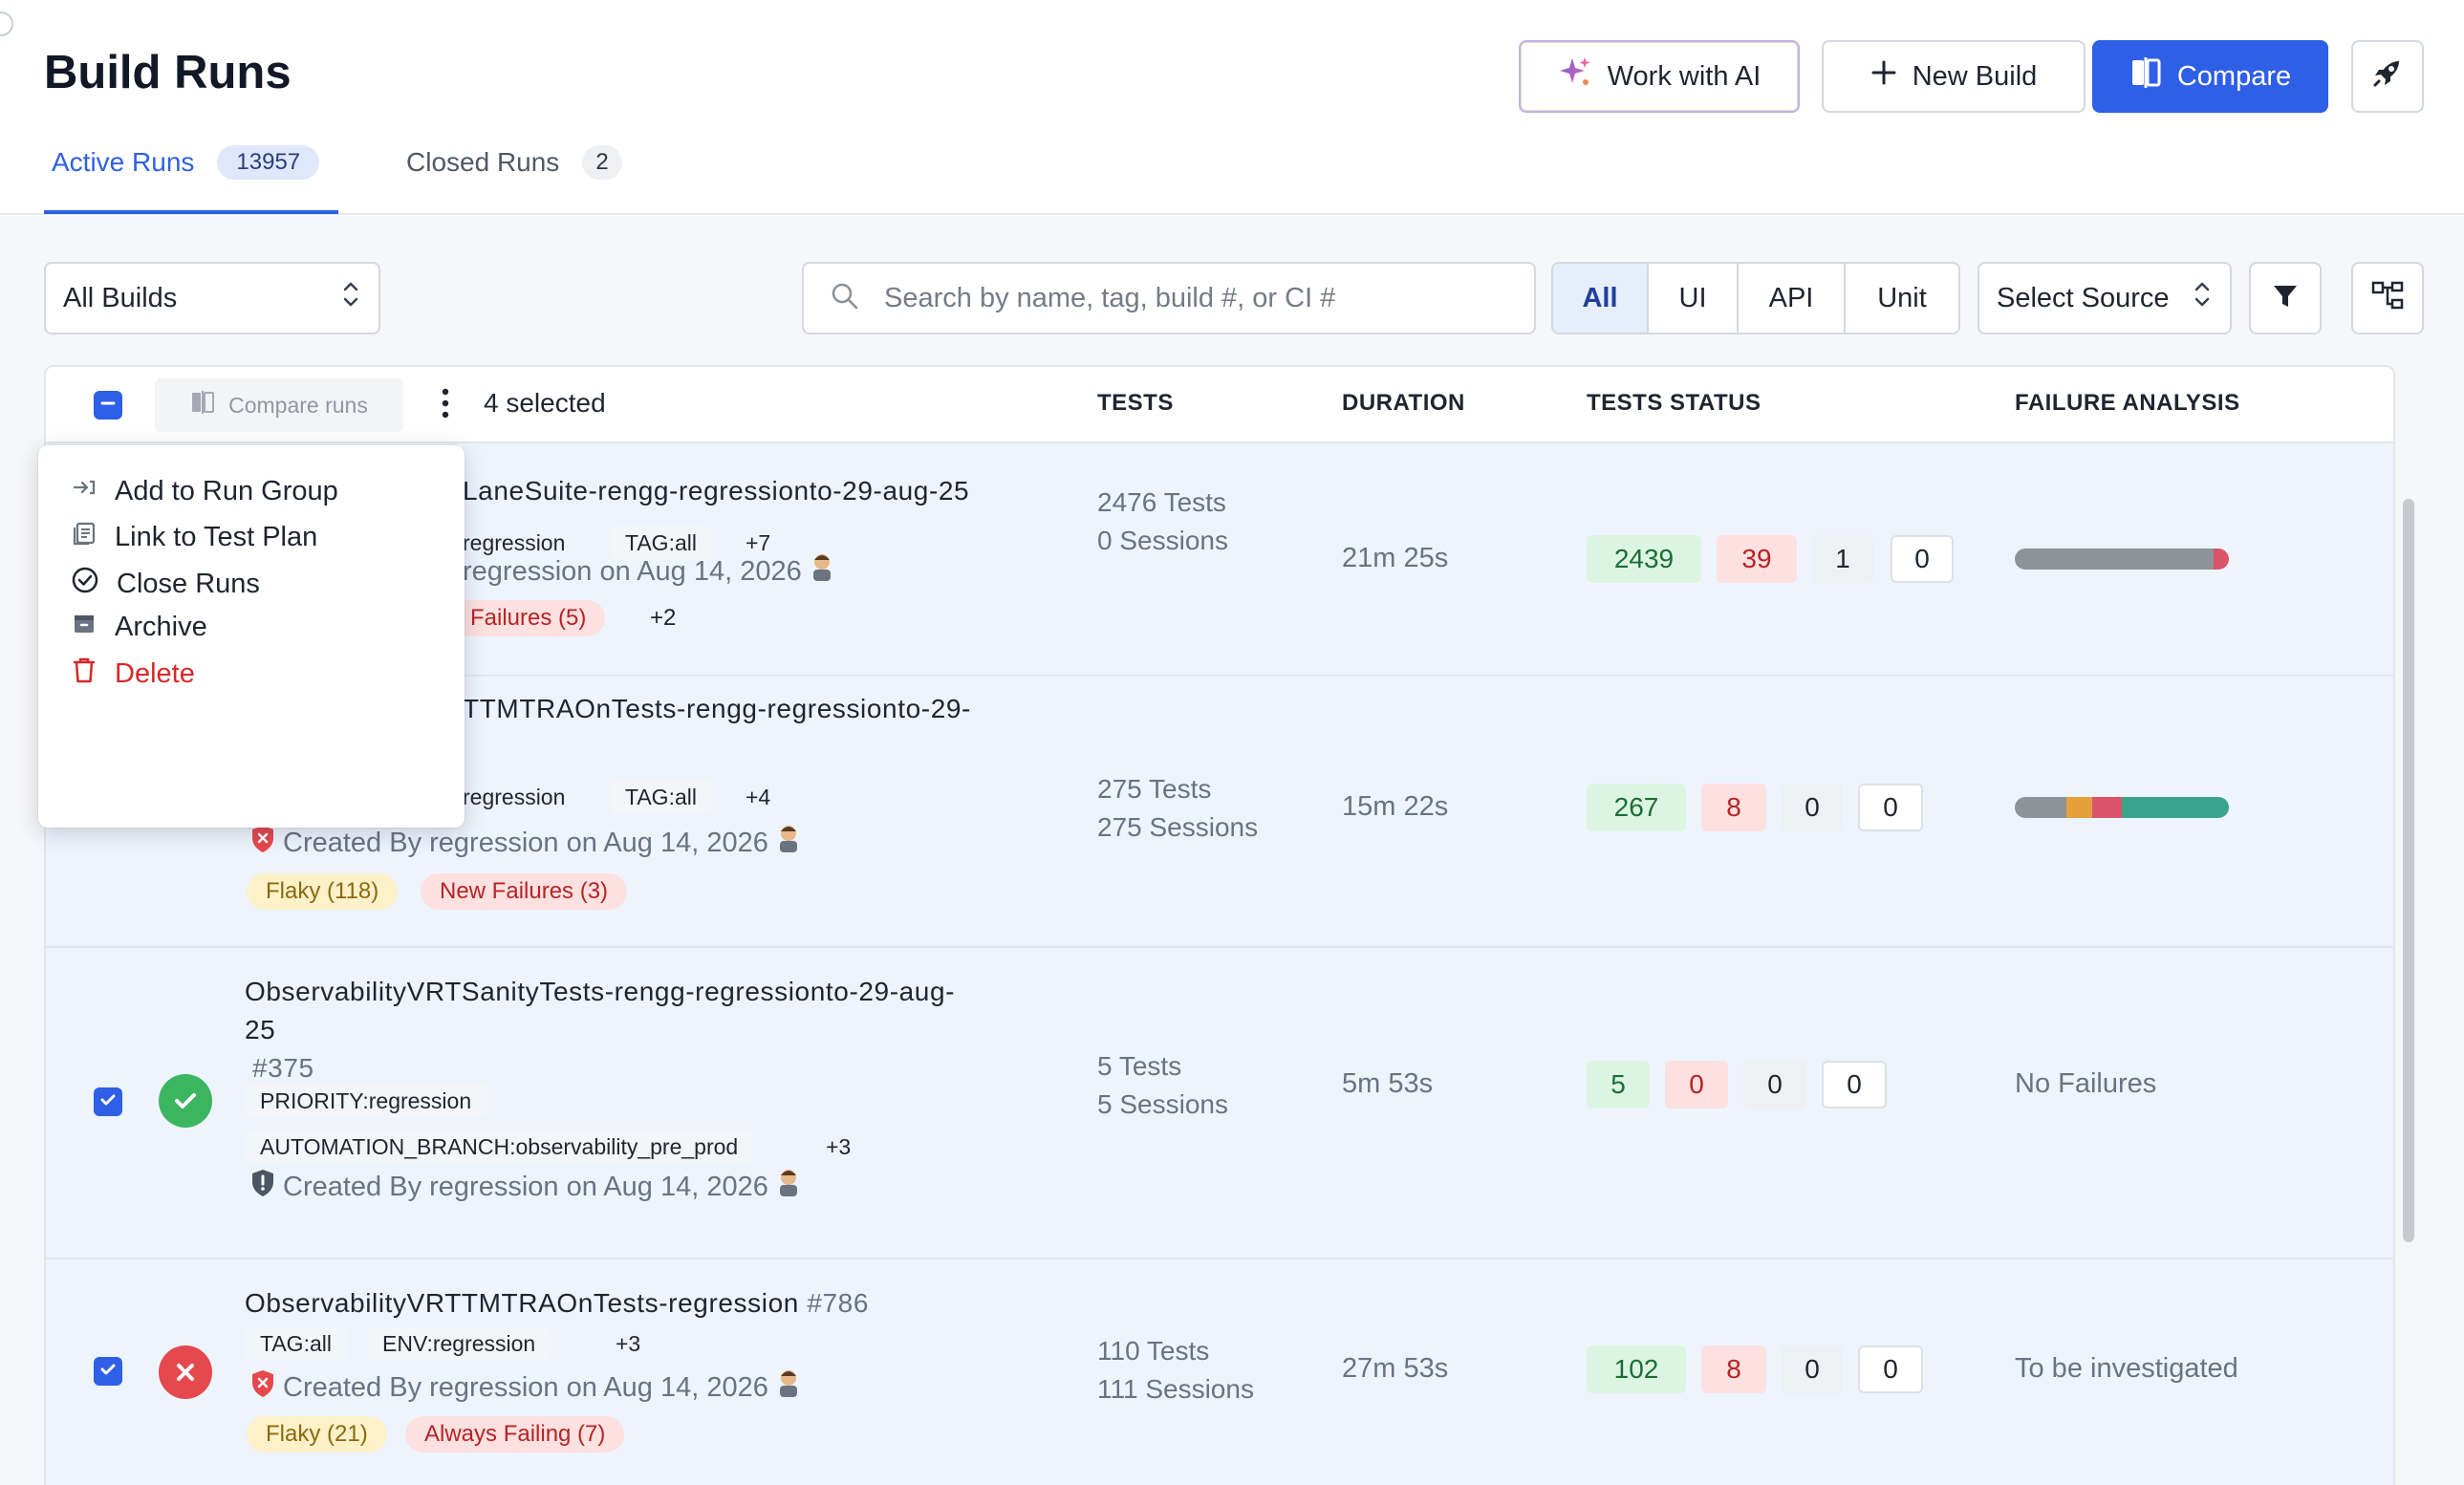 The width and height of the screenshot is (2464, 1485). I want to click on column-header-tests-status: TESTS STATUS, so click(1674, 403).